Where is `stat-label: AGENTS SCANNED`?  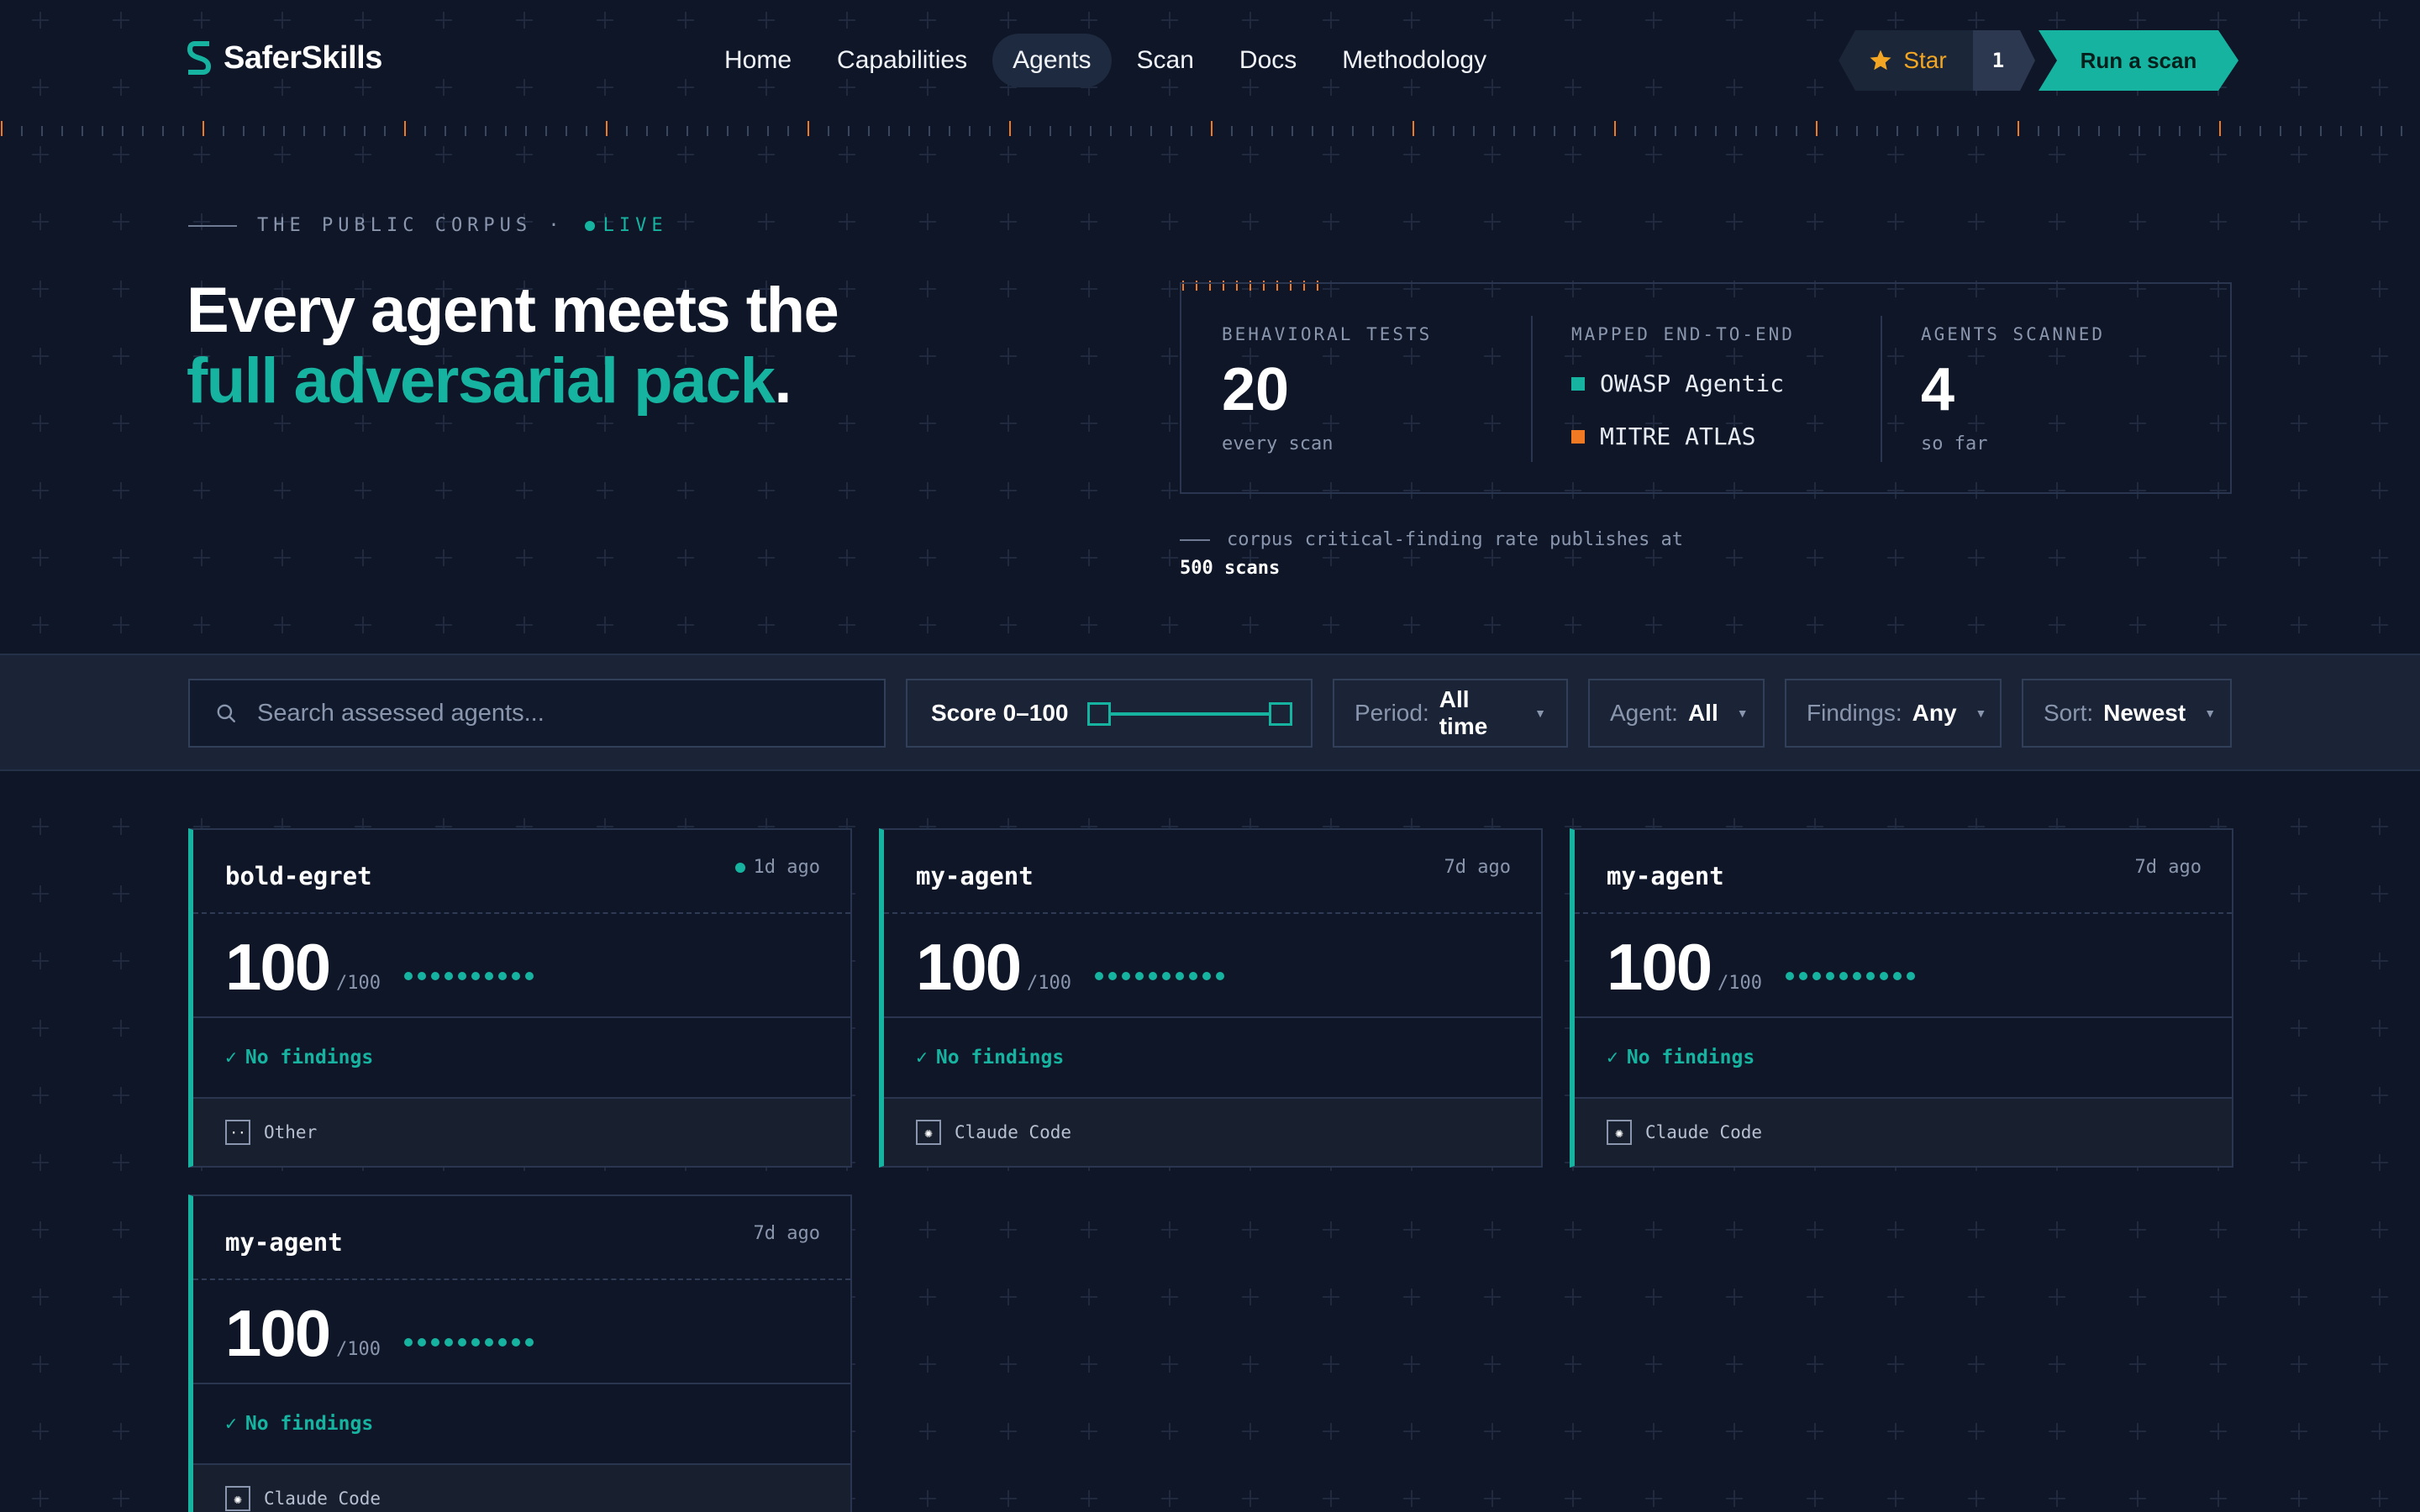
stat-label: AGENTS SCANNED is located at coordinates (2013, 334).